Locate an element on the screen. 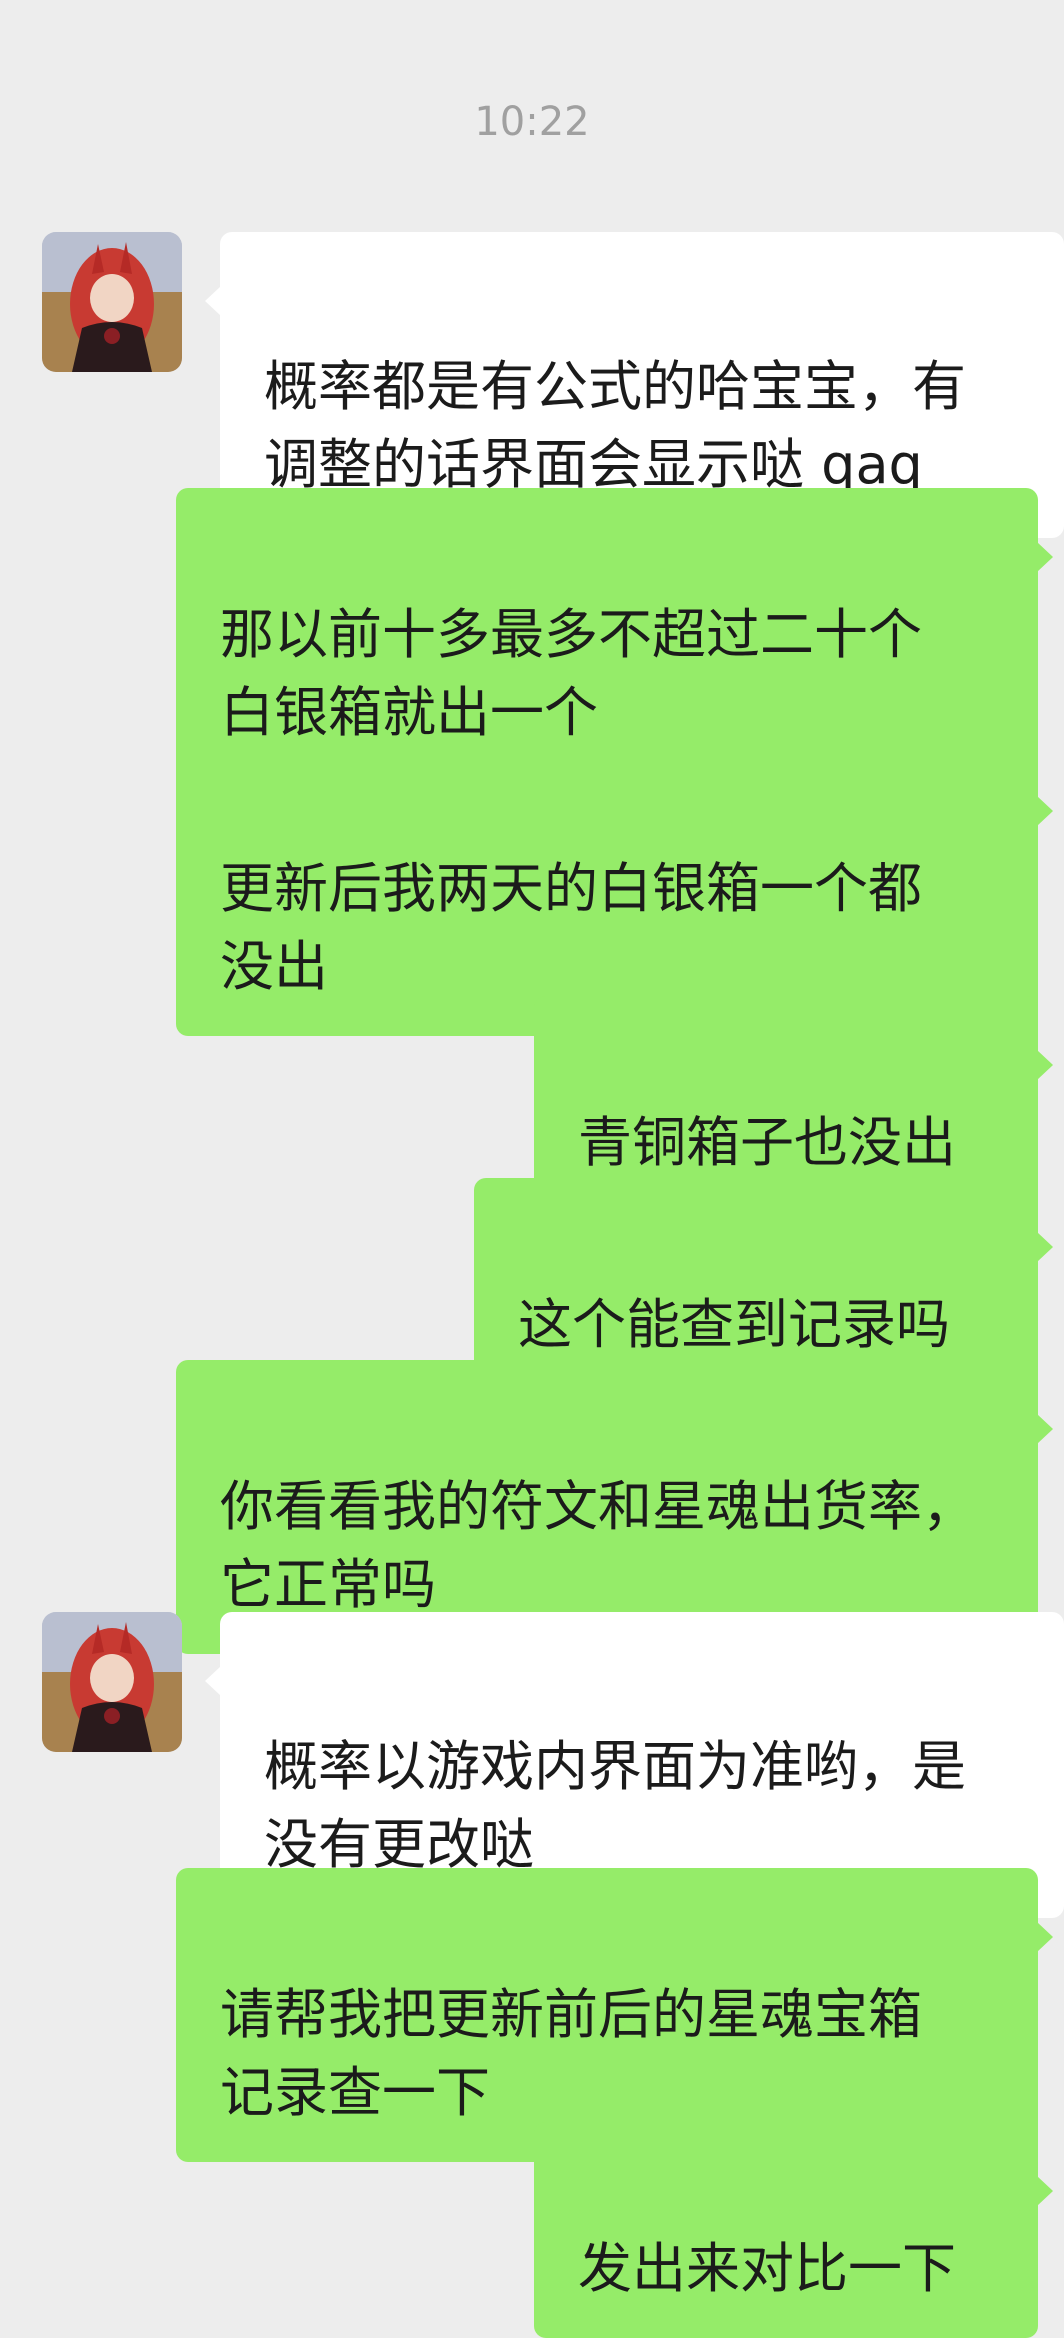  outgoing-message-bubble: 发出来对比一下 is located at coordinates (793, 2230).